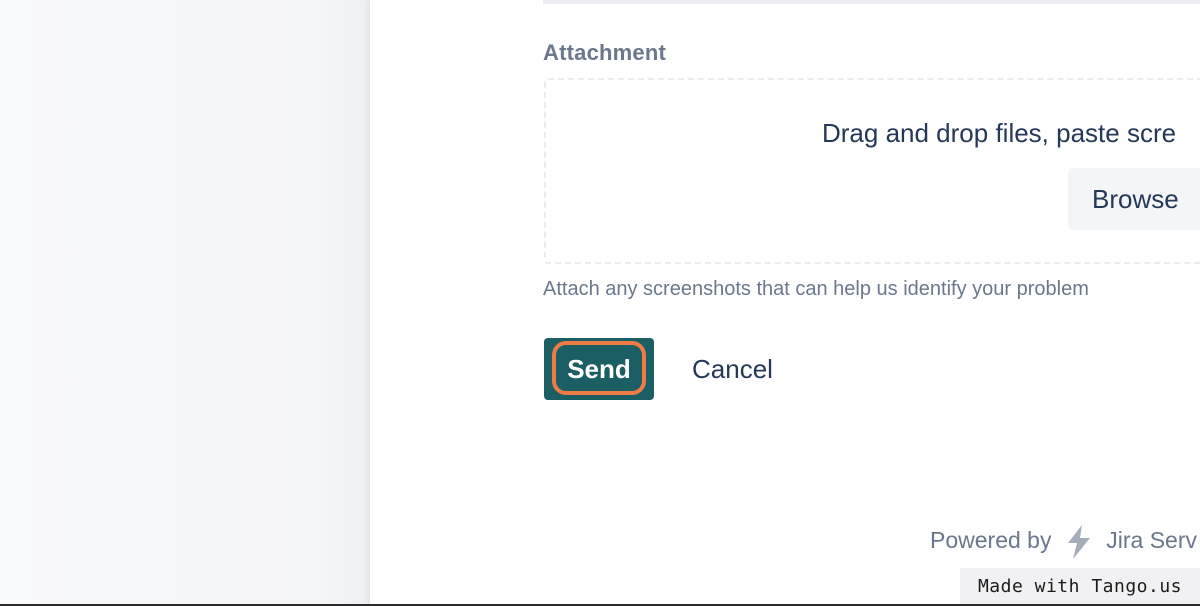 The width and height of the screenshot is (1200, 606). Describe the element at coordinates (1079, 542) in the screenshot. I see `lightning-bolt-icon` at that location.